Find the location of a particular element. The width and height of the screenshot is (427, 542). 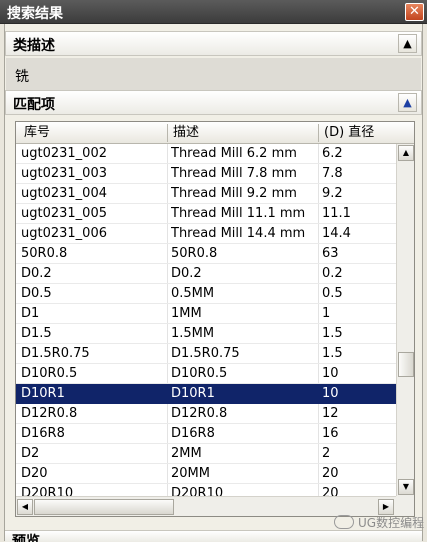

table-row: D10R0.5 D10R0.5 10 is located at coordinates (206, 374).